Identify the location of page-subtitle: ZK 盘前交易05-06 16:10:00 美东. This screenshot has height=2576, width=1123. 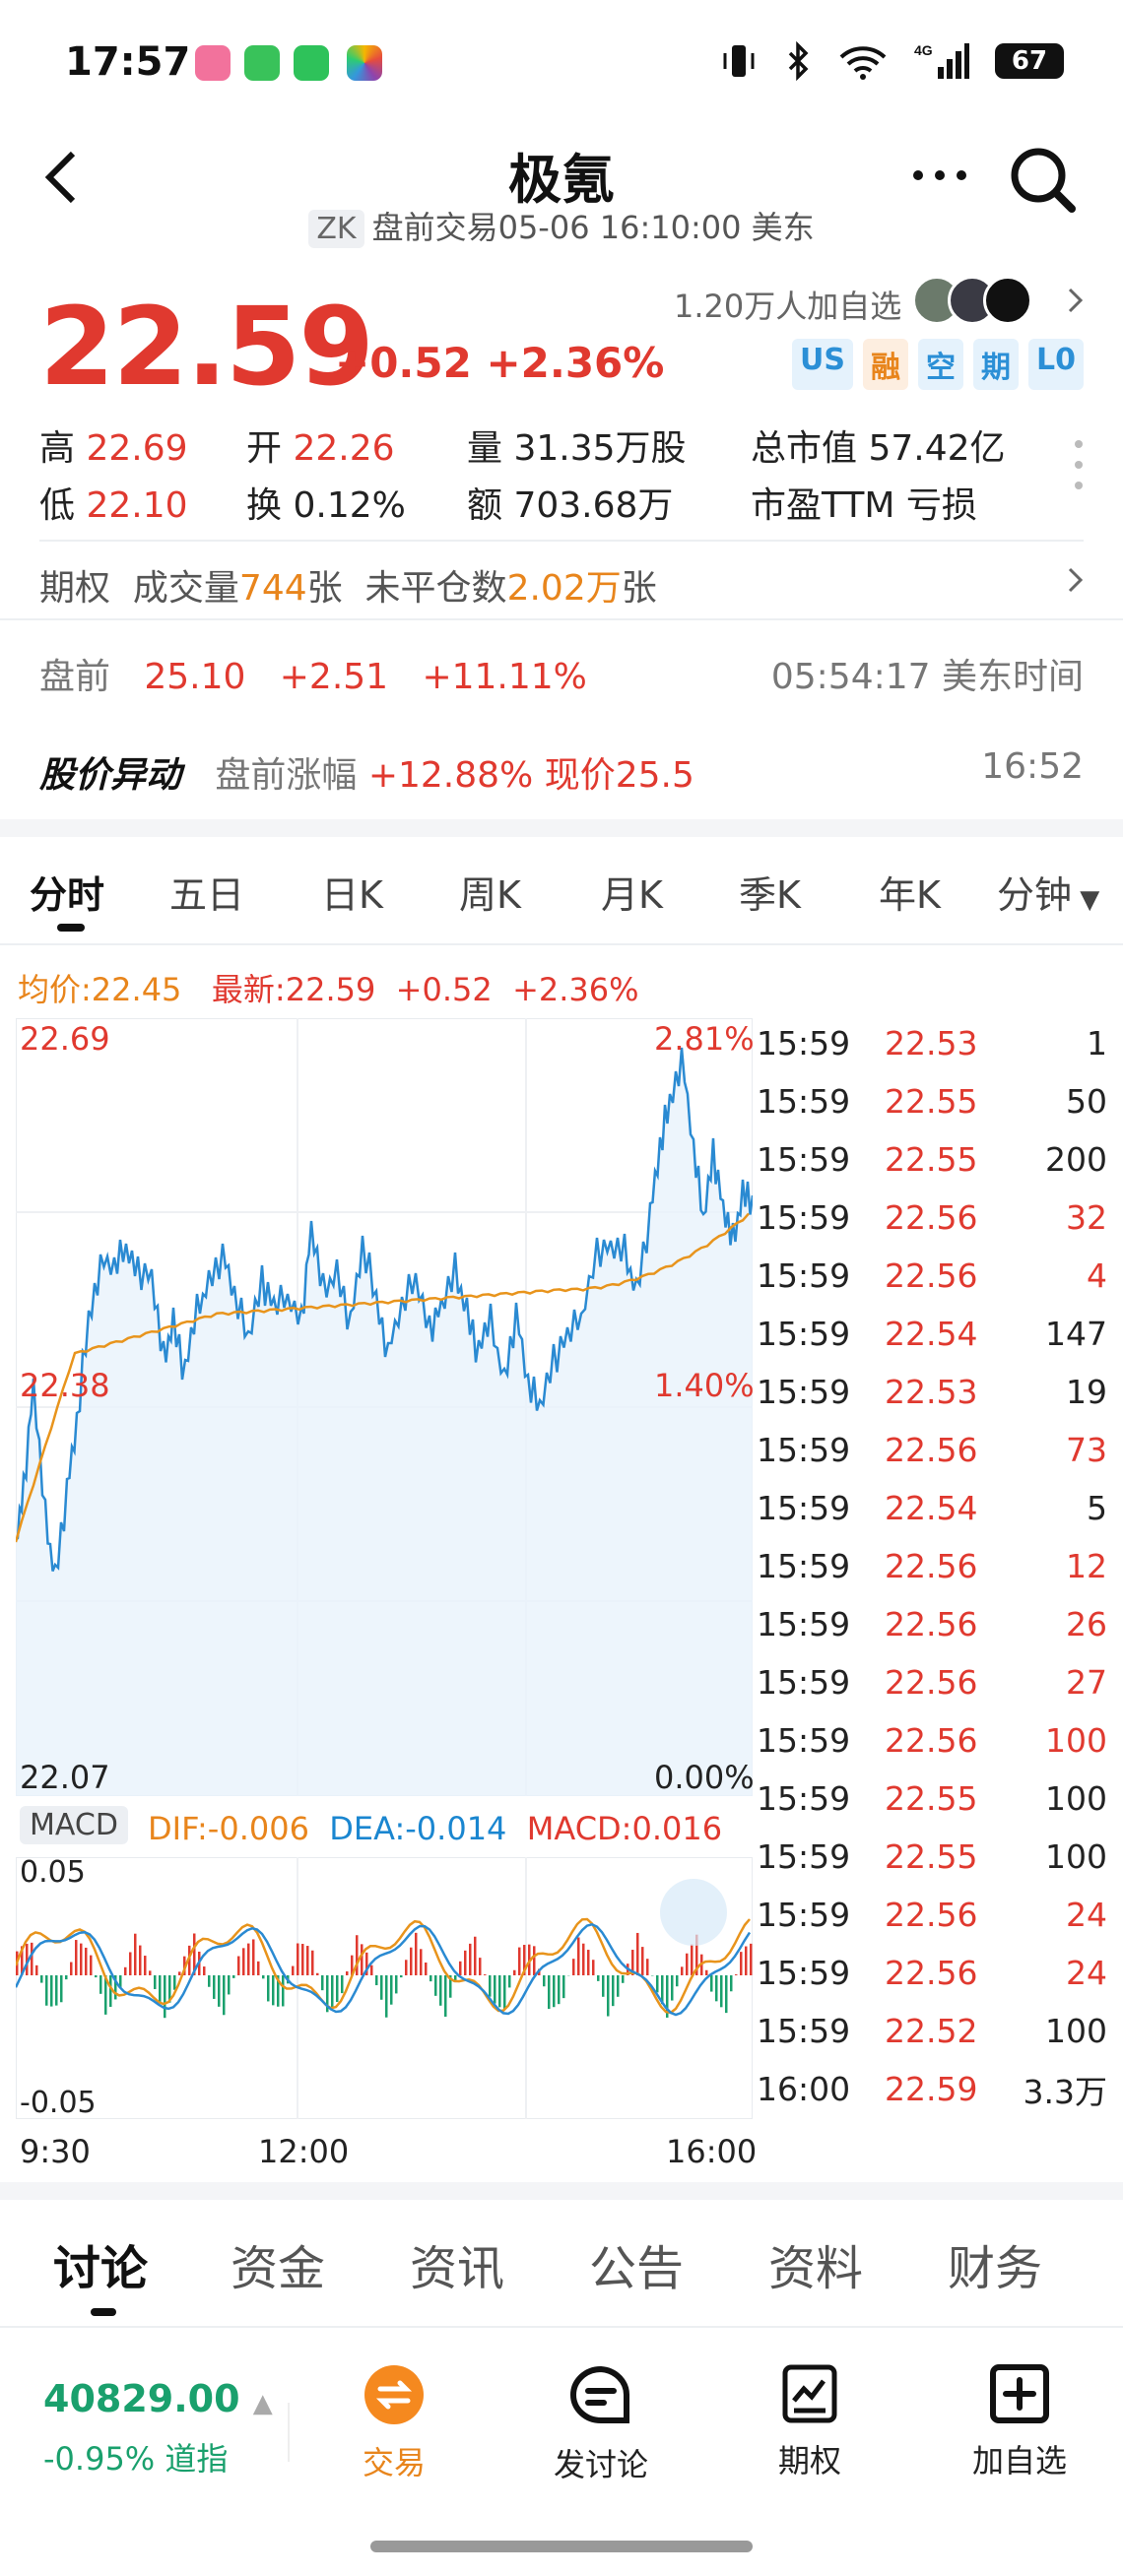
(561, 225).